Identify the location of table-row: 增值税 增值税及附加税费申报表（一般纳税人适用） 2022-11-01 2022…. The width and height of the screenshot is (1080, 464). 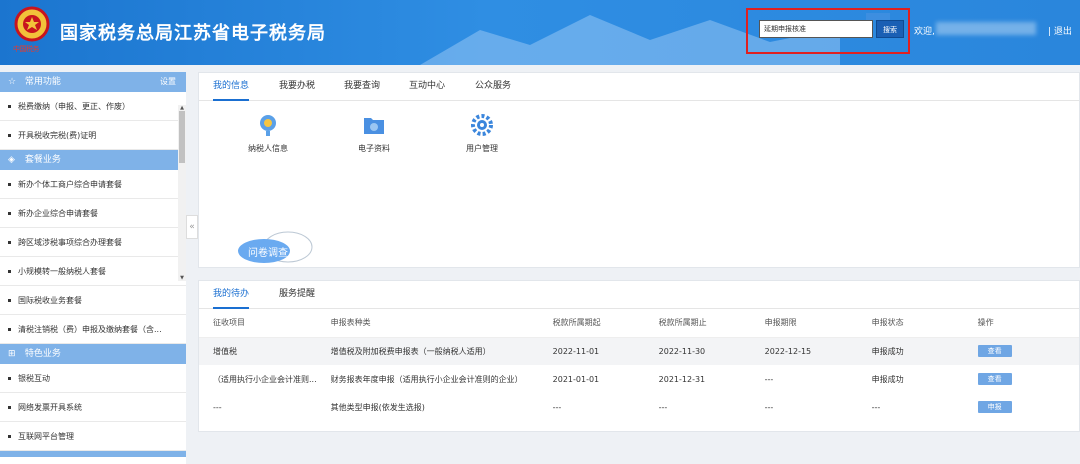
(639, 351).